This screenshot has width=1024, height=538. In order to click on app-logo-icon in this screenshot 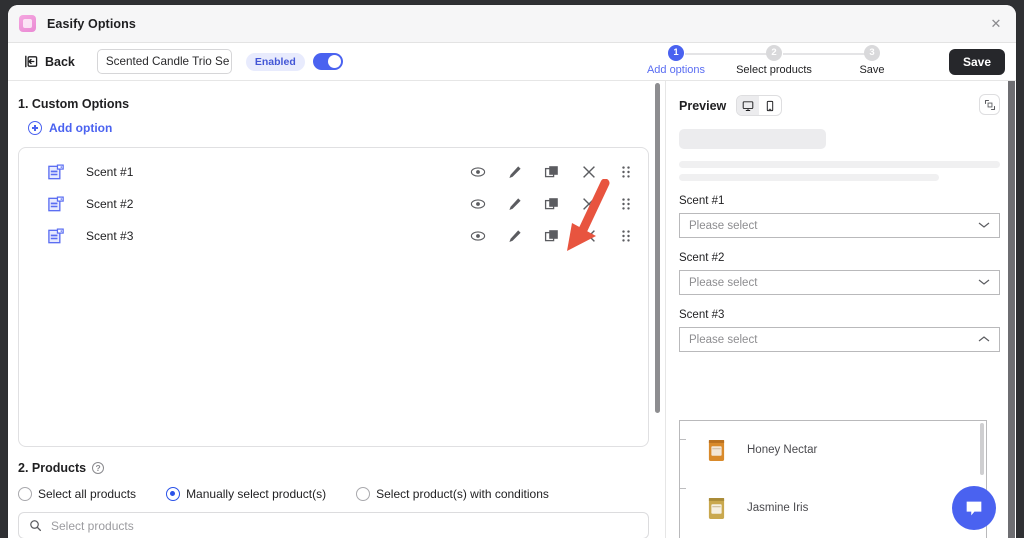, I will do `click(27, 23)`.